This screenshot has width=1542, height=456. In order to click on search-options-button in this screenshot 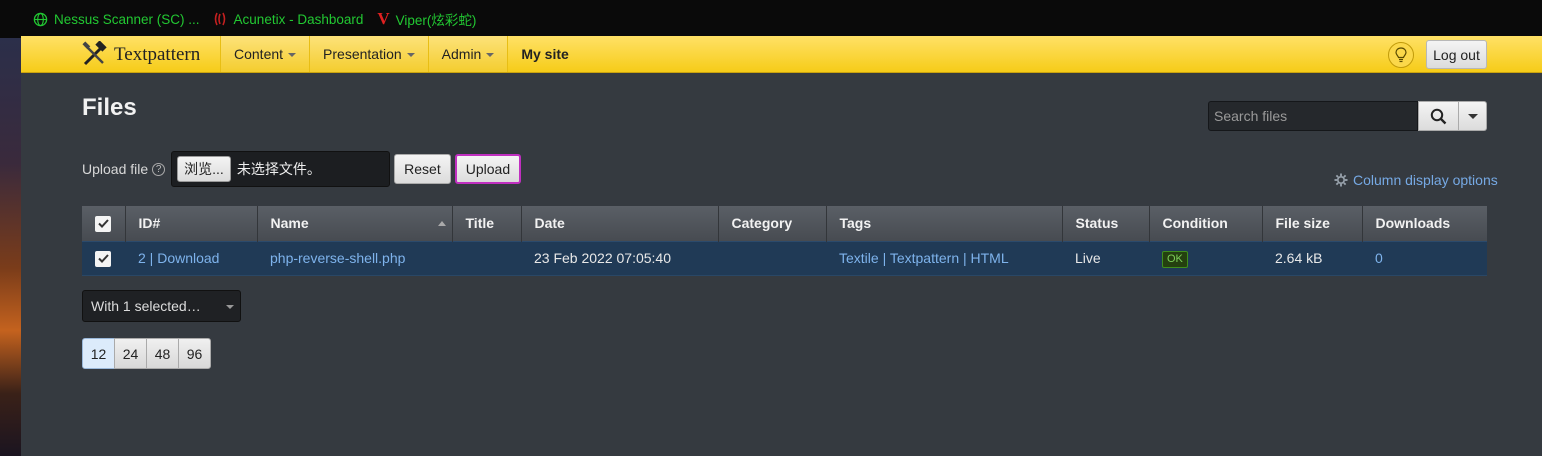, I will do `click(1473, 116)`.